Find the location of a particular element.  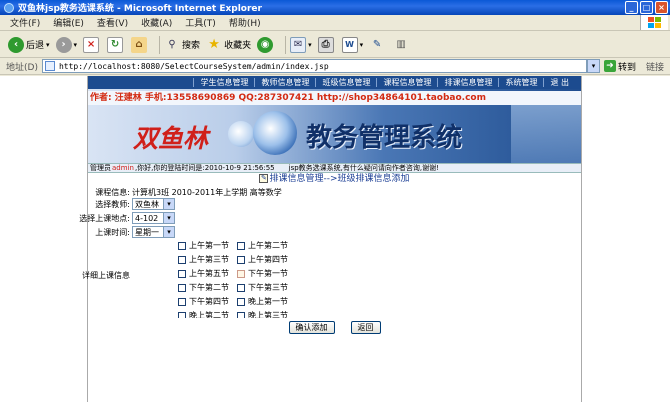

refresh-button: ↻ is located at coordinates (116, 44).